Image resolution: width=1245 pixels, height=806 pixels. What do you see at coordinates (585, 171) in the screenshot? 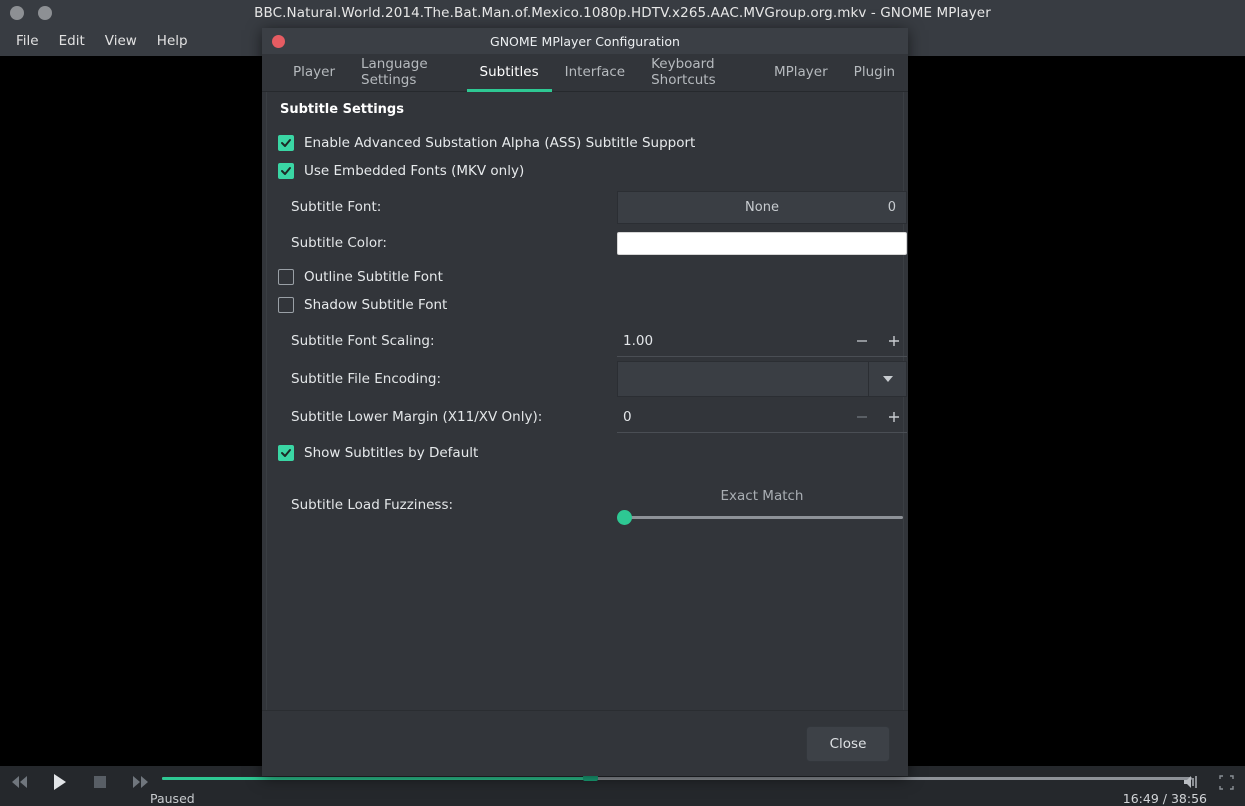
I see `checkbox-embedded-fonts: Use Embedded Fonts (MKV only)` at bounding box center [585, 171].